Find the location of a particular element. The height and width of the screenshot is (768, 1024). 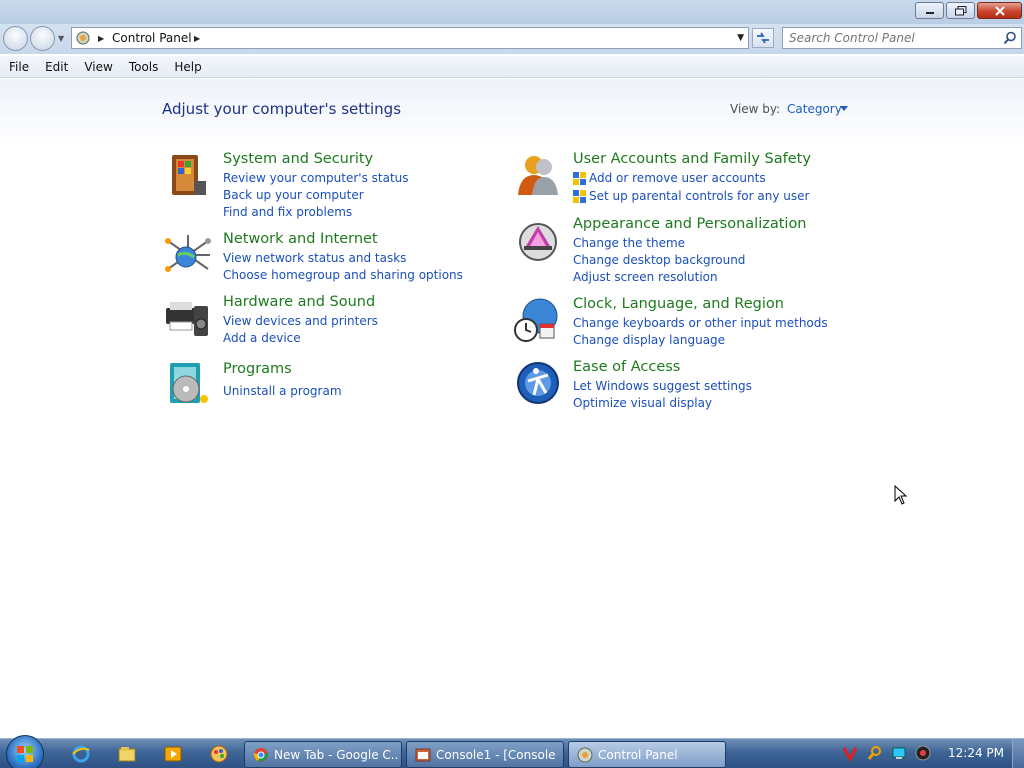

breadcrumb-control-panel: Control Panel is located at coordinates (152, 38).